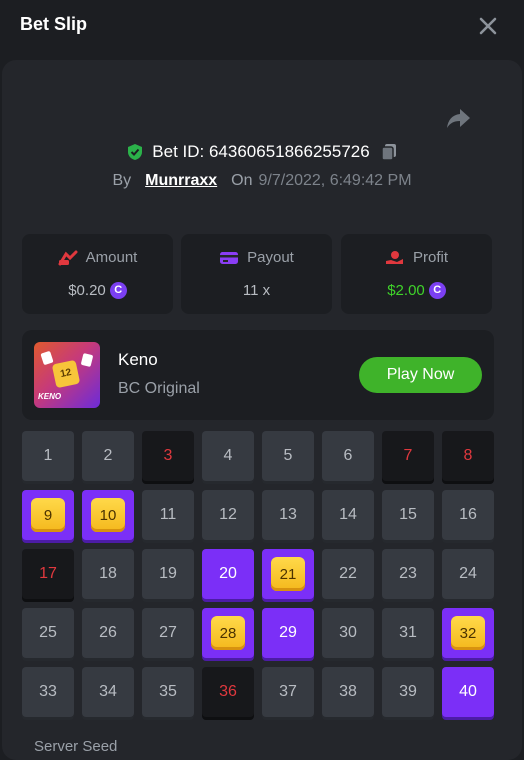  Describe the element at coordinates (168, 515) in the screenshot. I see `keno-cell-11: 11` at that location.